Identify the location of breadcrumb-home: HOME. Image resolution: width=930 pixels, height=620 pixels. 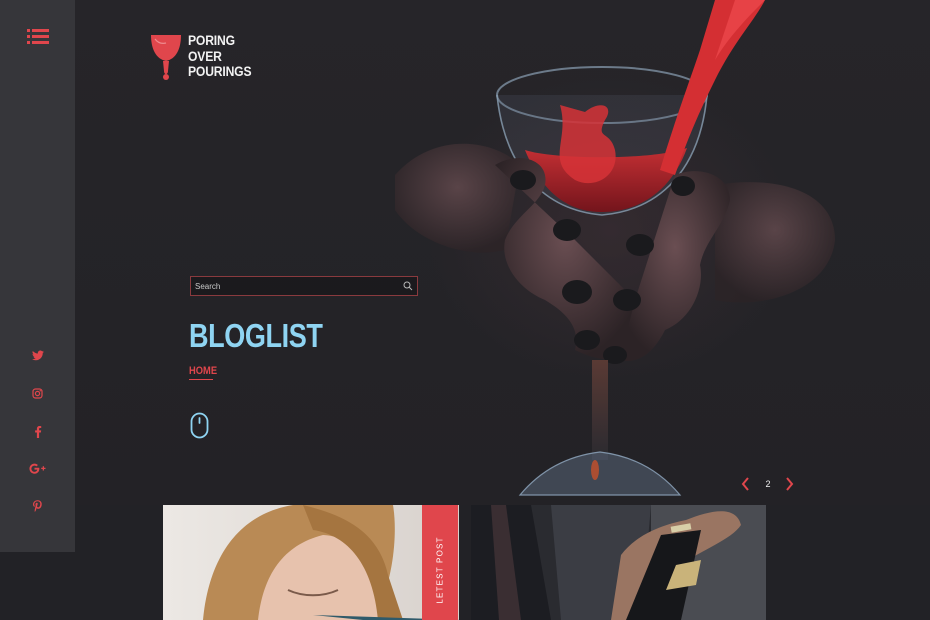
(203, 371).